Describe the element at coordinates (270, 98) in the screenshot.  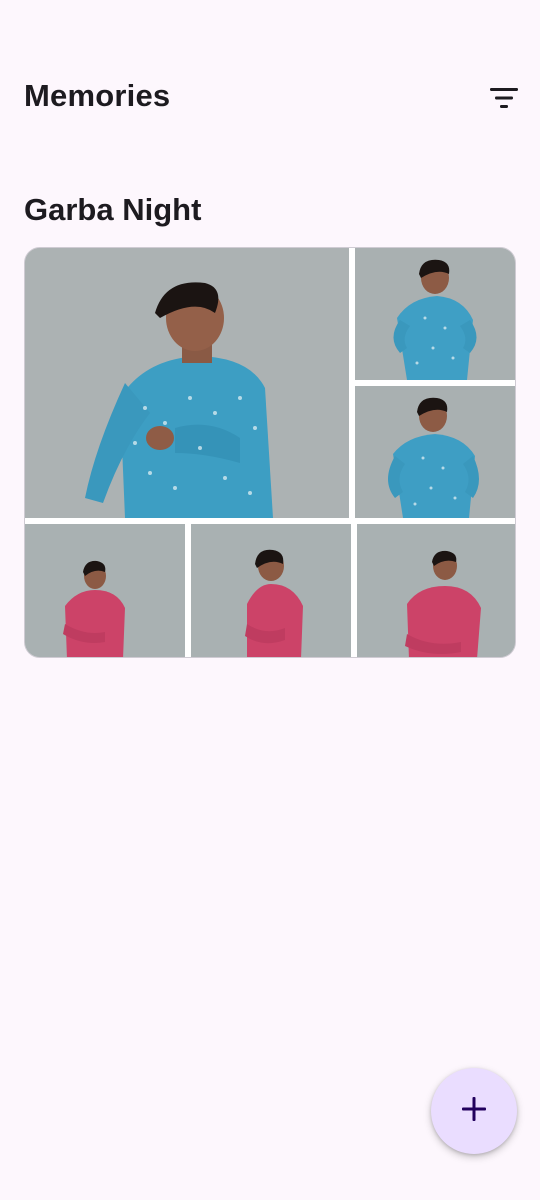
I see `top-app-bar: Memories` at that location.